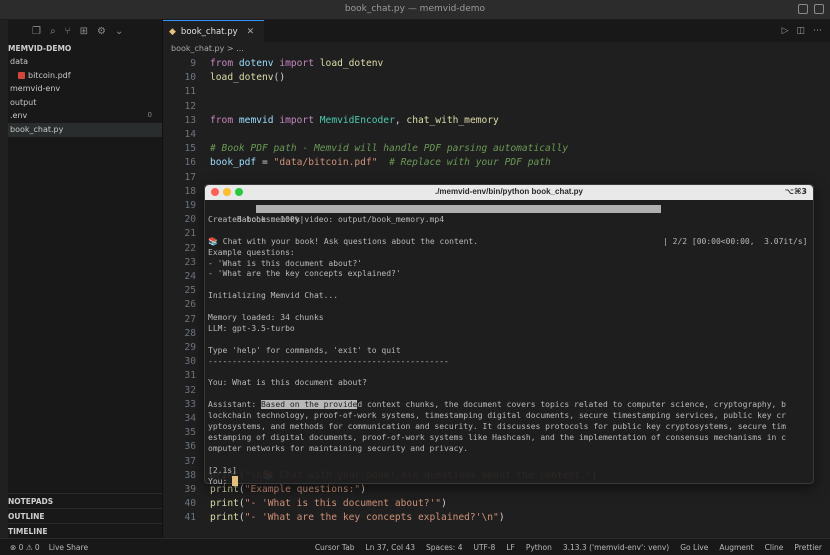 This screenshot has height=555, width=830. What do you see at coordinates (251, 328) in the screenshot?
I see `terminal-line: LLM: gpt-3.5-turbo` at bounding box center [251, 328].